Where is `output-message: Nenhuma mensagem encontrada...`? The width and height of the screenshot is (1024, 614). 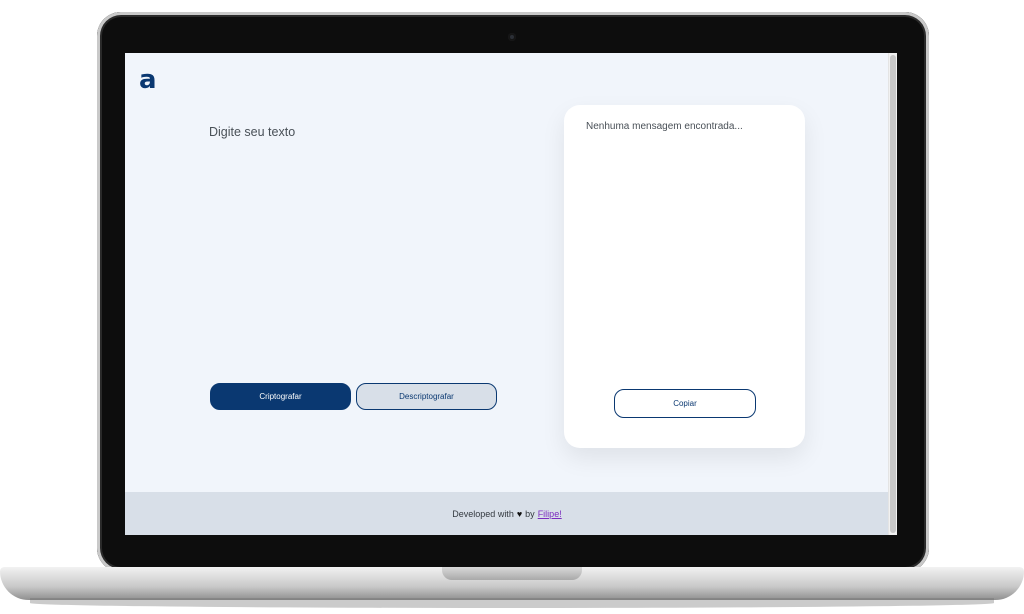
output-message: Nenhuma mensagem encontrada... is located at coordinates (664, 126).